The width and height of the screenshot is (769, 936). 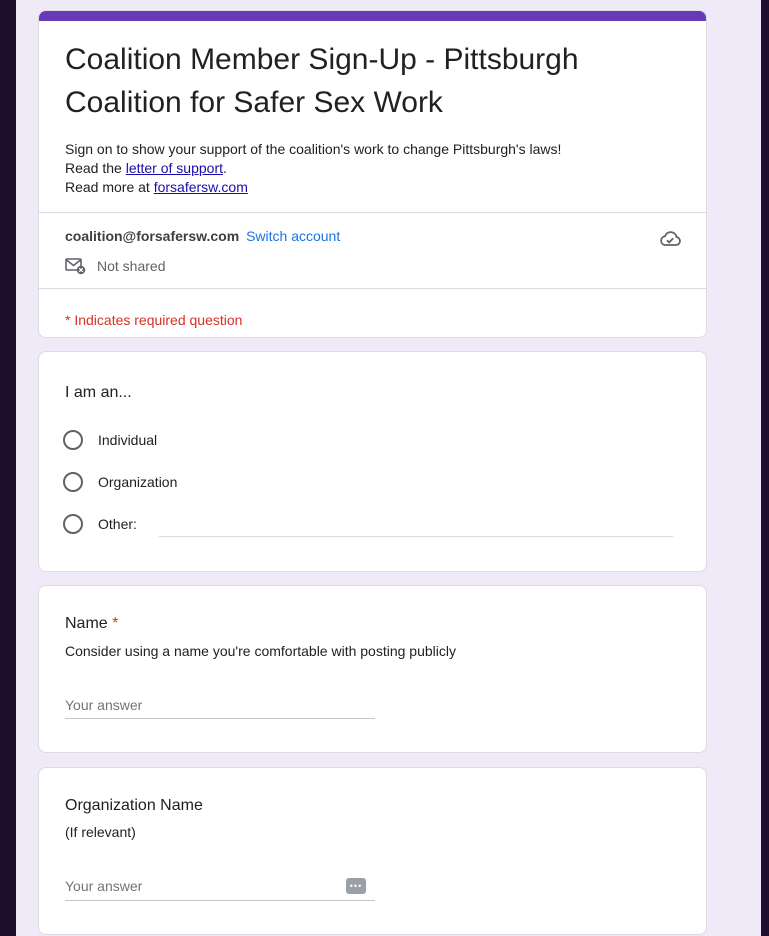 What do you see at coordinates (154, 320) in the screenshot?
I see `required-question-note: * Indicates required question` at bounding box center [154, 320].